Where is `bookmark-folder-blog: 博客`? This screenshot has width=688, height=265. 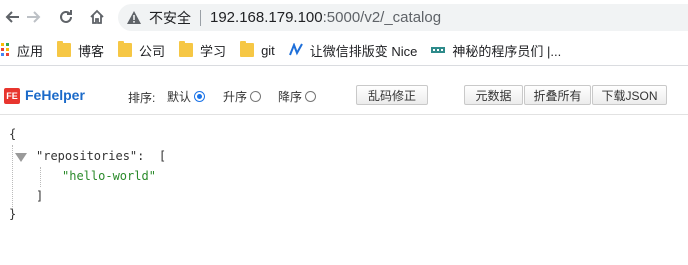
bookmark-folder-blog: 博客 is located at coordinates (80, 50).